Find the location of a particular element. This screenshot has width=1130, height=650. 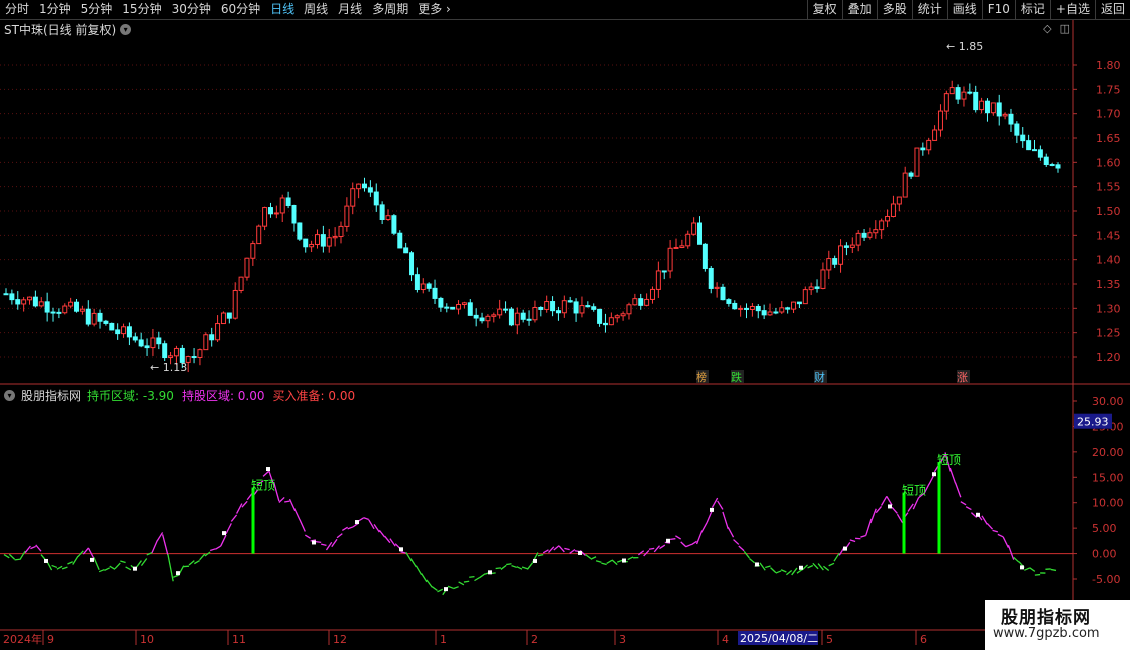

price-label: 1.45 is located at coordinates (1108, 235).